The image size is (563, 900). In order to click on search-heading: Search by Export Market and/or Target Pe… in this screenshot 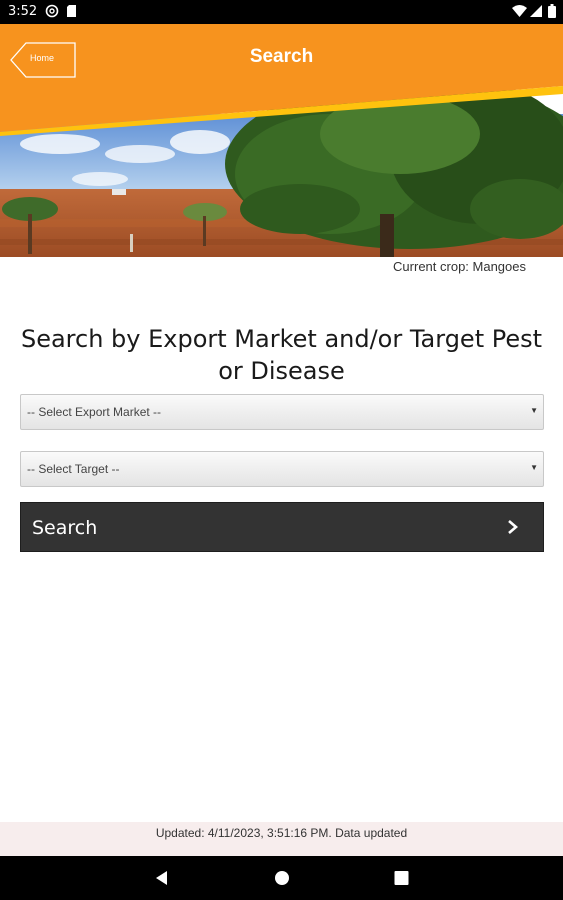, I will do `click(281, 355)`.